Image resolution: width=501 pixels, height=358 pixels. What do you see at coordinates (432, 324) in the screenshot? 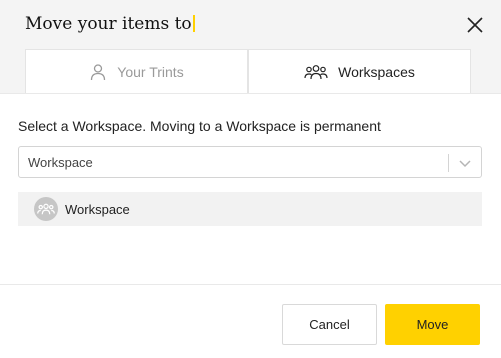
I see `move-button: Move` at bounding box center [432, 324].